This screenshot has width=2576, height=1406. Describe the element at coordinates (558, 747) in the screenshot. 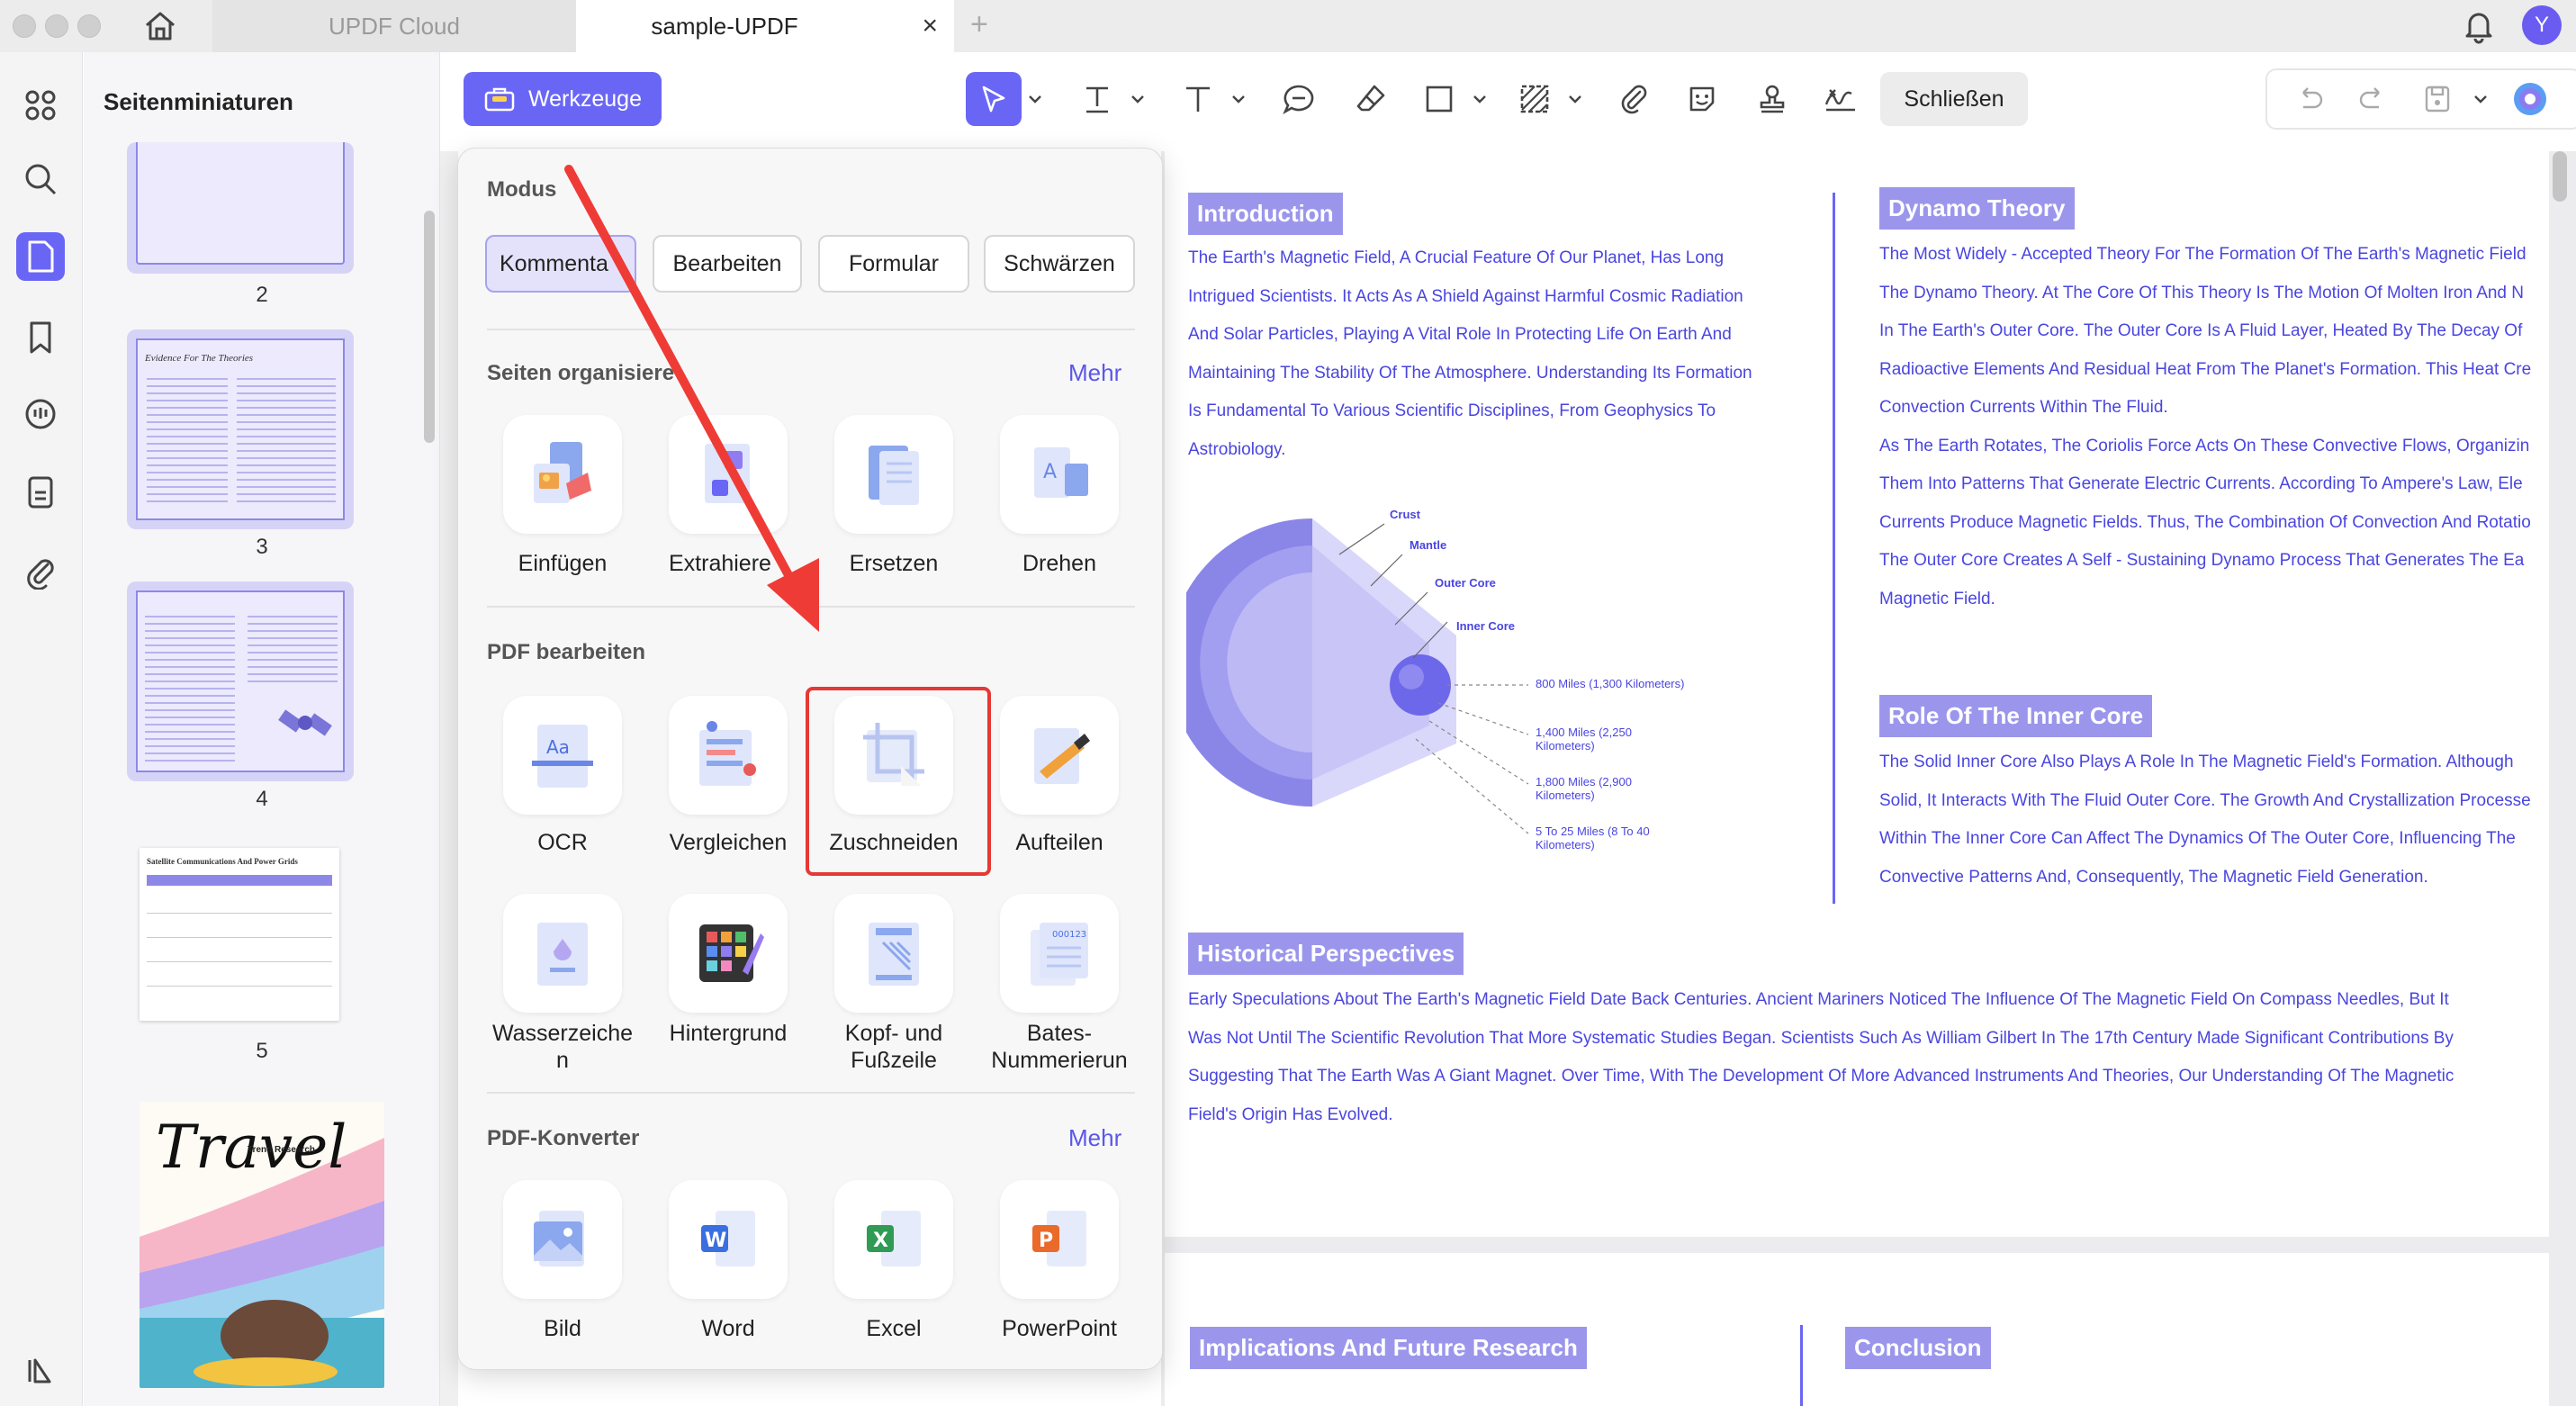

I see `svg-text: Aa` at that location.